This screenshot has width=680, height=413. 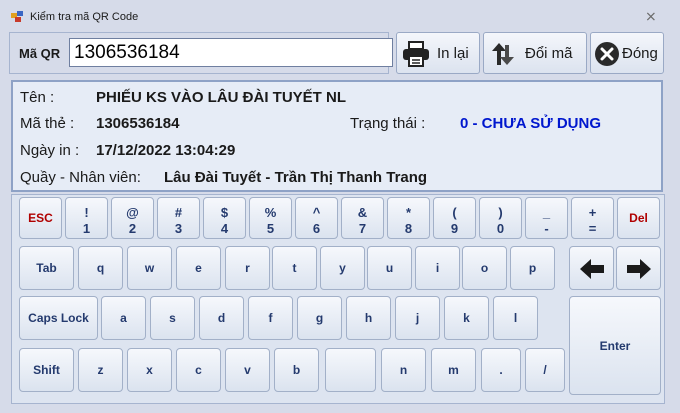 I want to click on key-space, so click(x=350, y=370).